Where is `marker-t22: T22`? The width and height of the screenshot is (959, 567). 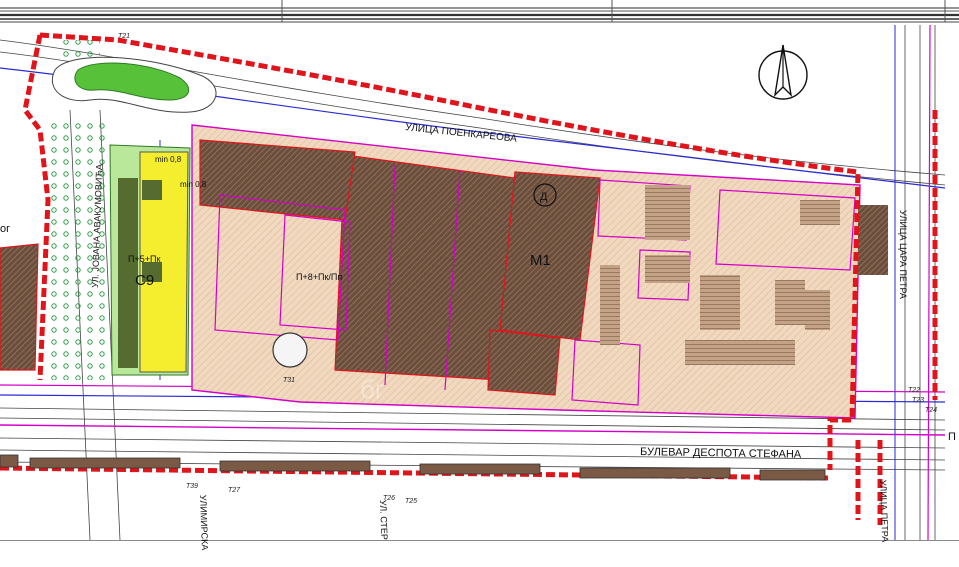
marker-t22: T22 is located at coordinates (914, 390).